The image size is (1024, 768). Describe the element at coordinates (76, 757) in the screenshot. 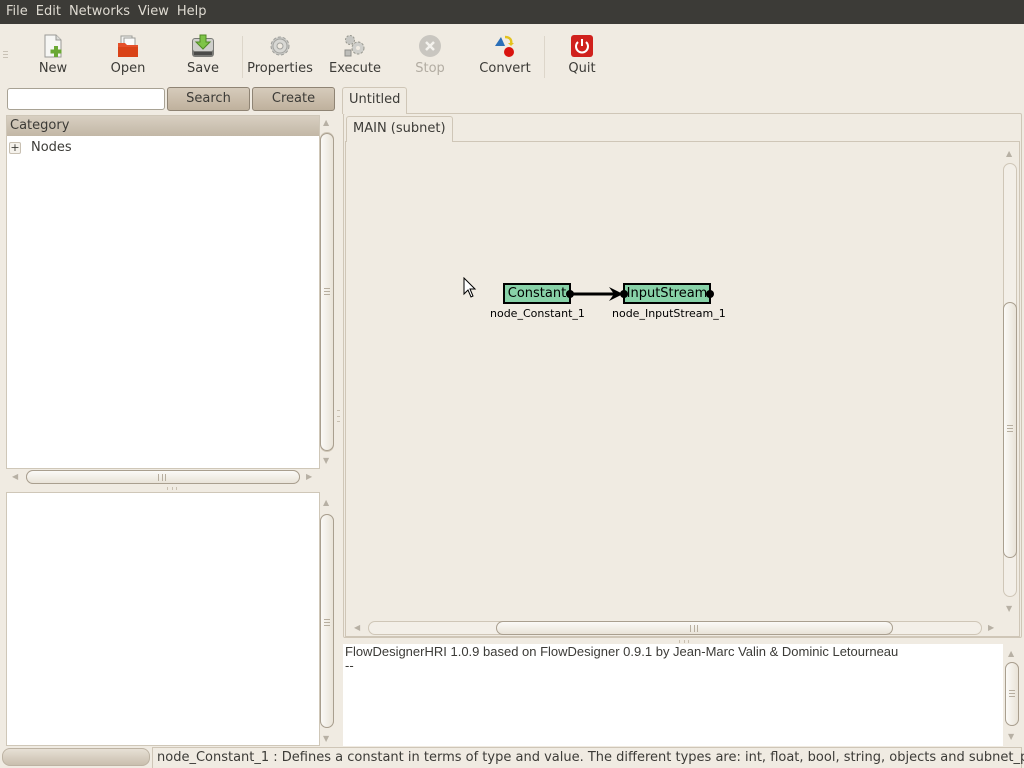

I see `progress-bar` at that location.